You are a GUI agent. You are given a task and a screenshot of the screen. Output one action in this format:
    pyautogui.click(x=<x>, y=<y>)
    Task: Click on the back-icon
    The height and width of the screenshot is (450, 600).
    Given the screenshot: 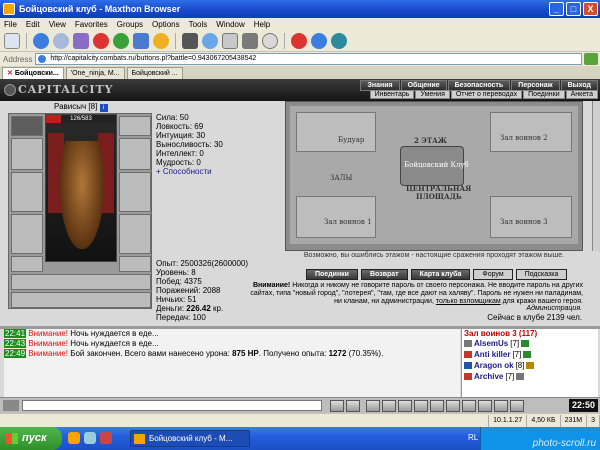 What is the action you would take?
    pyautogui.click(x=41, y=40)
    